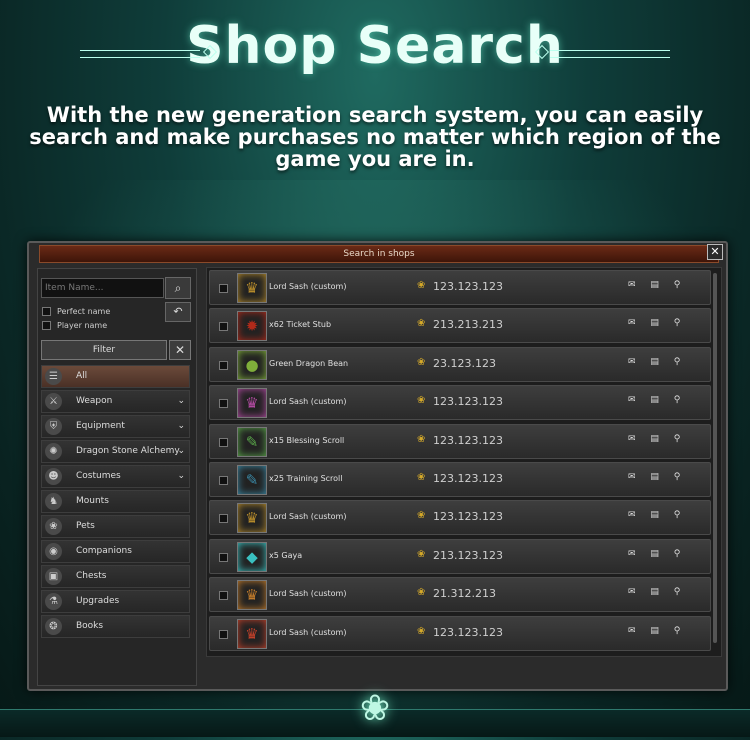 The width and height of the screenshot is (750, 740). I want to click on result-row: ✹ x62 Ticket Stub ❀ 213.213.213 ✉ ▤ ⚲, so click(460, 326).